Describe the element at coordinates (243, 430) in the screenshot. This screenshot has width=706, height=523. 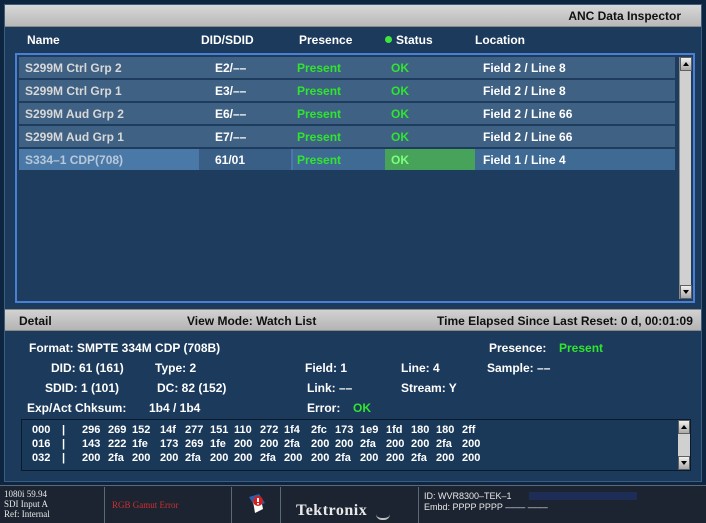
I see `hex-value: 110` at that location.